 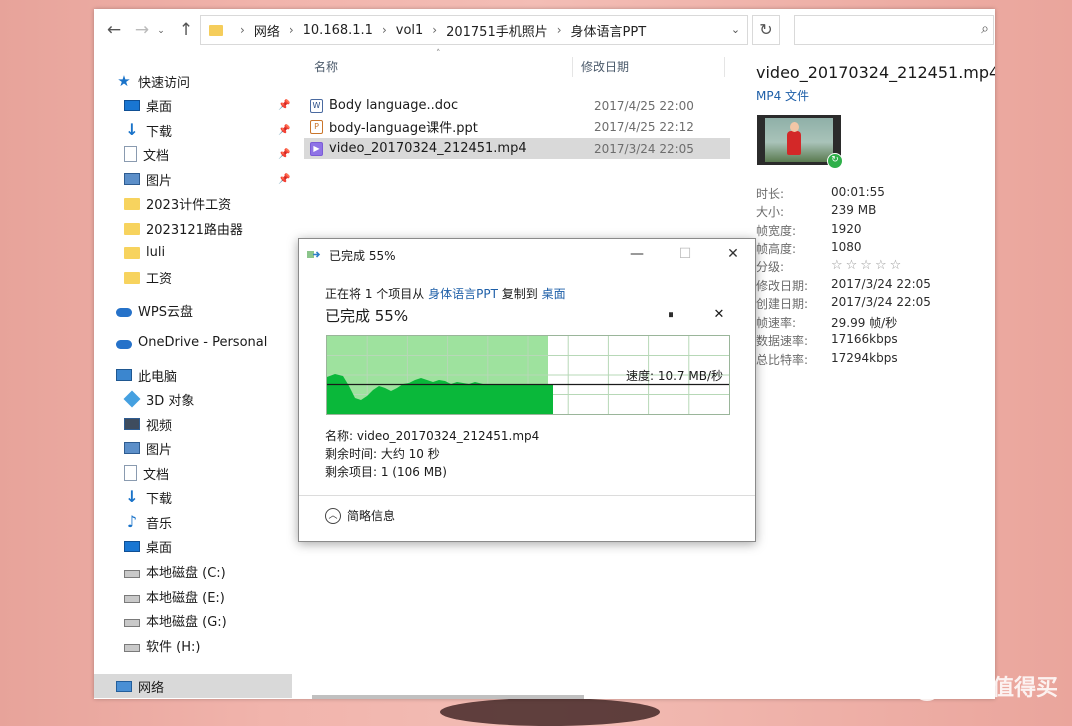 I want to click on breadcrumb-item: vol1, so click(x=410, y=30).